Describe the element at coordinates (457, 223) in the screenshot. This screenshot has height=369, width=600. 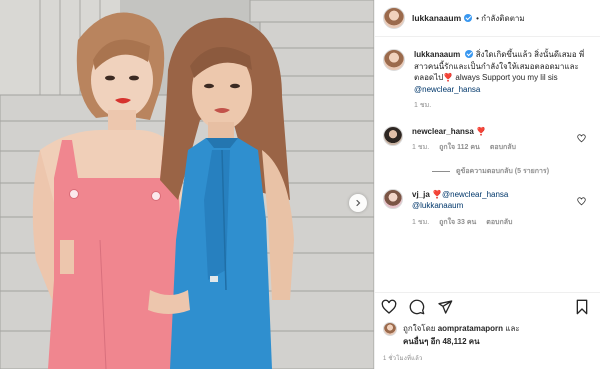
I see `comment-likes: ถูกใจ 33 คน` at that location.